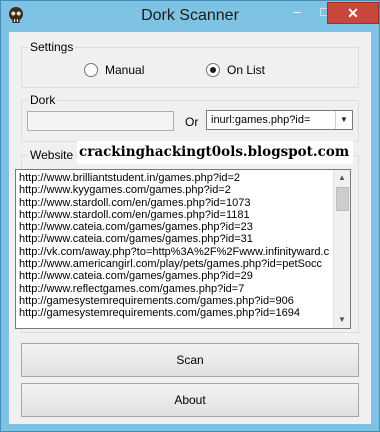 The height and width of the screenshot is (432, 380). I want to click on radio-on-list-label: On List, so click(246, 70).